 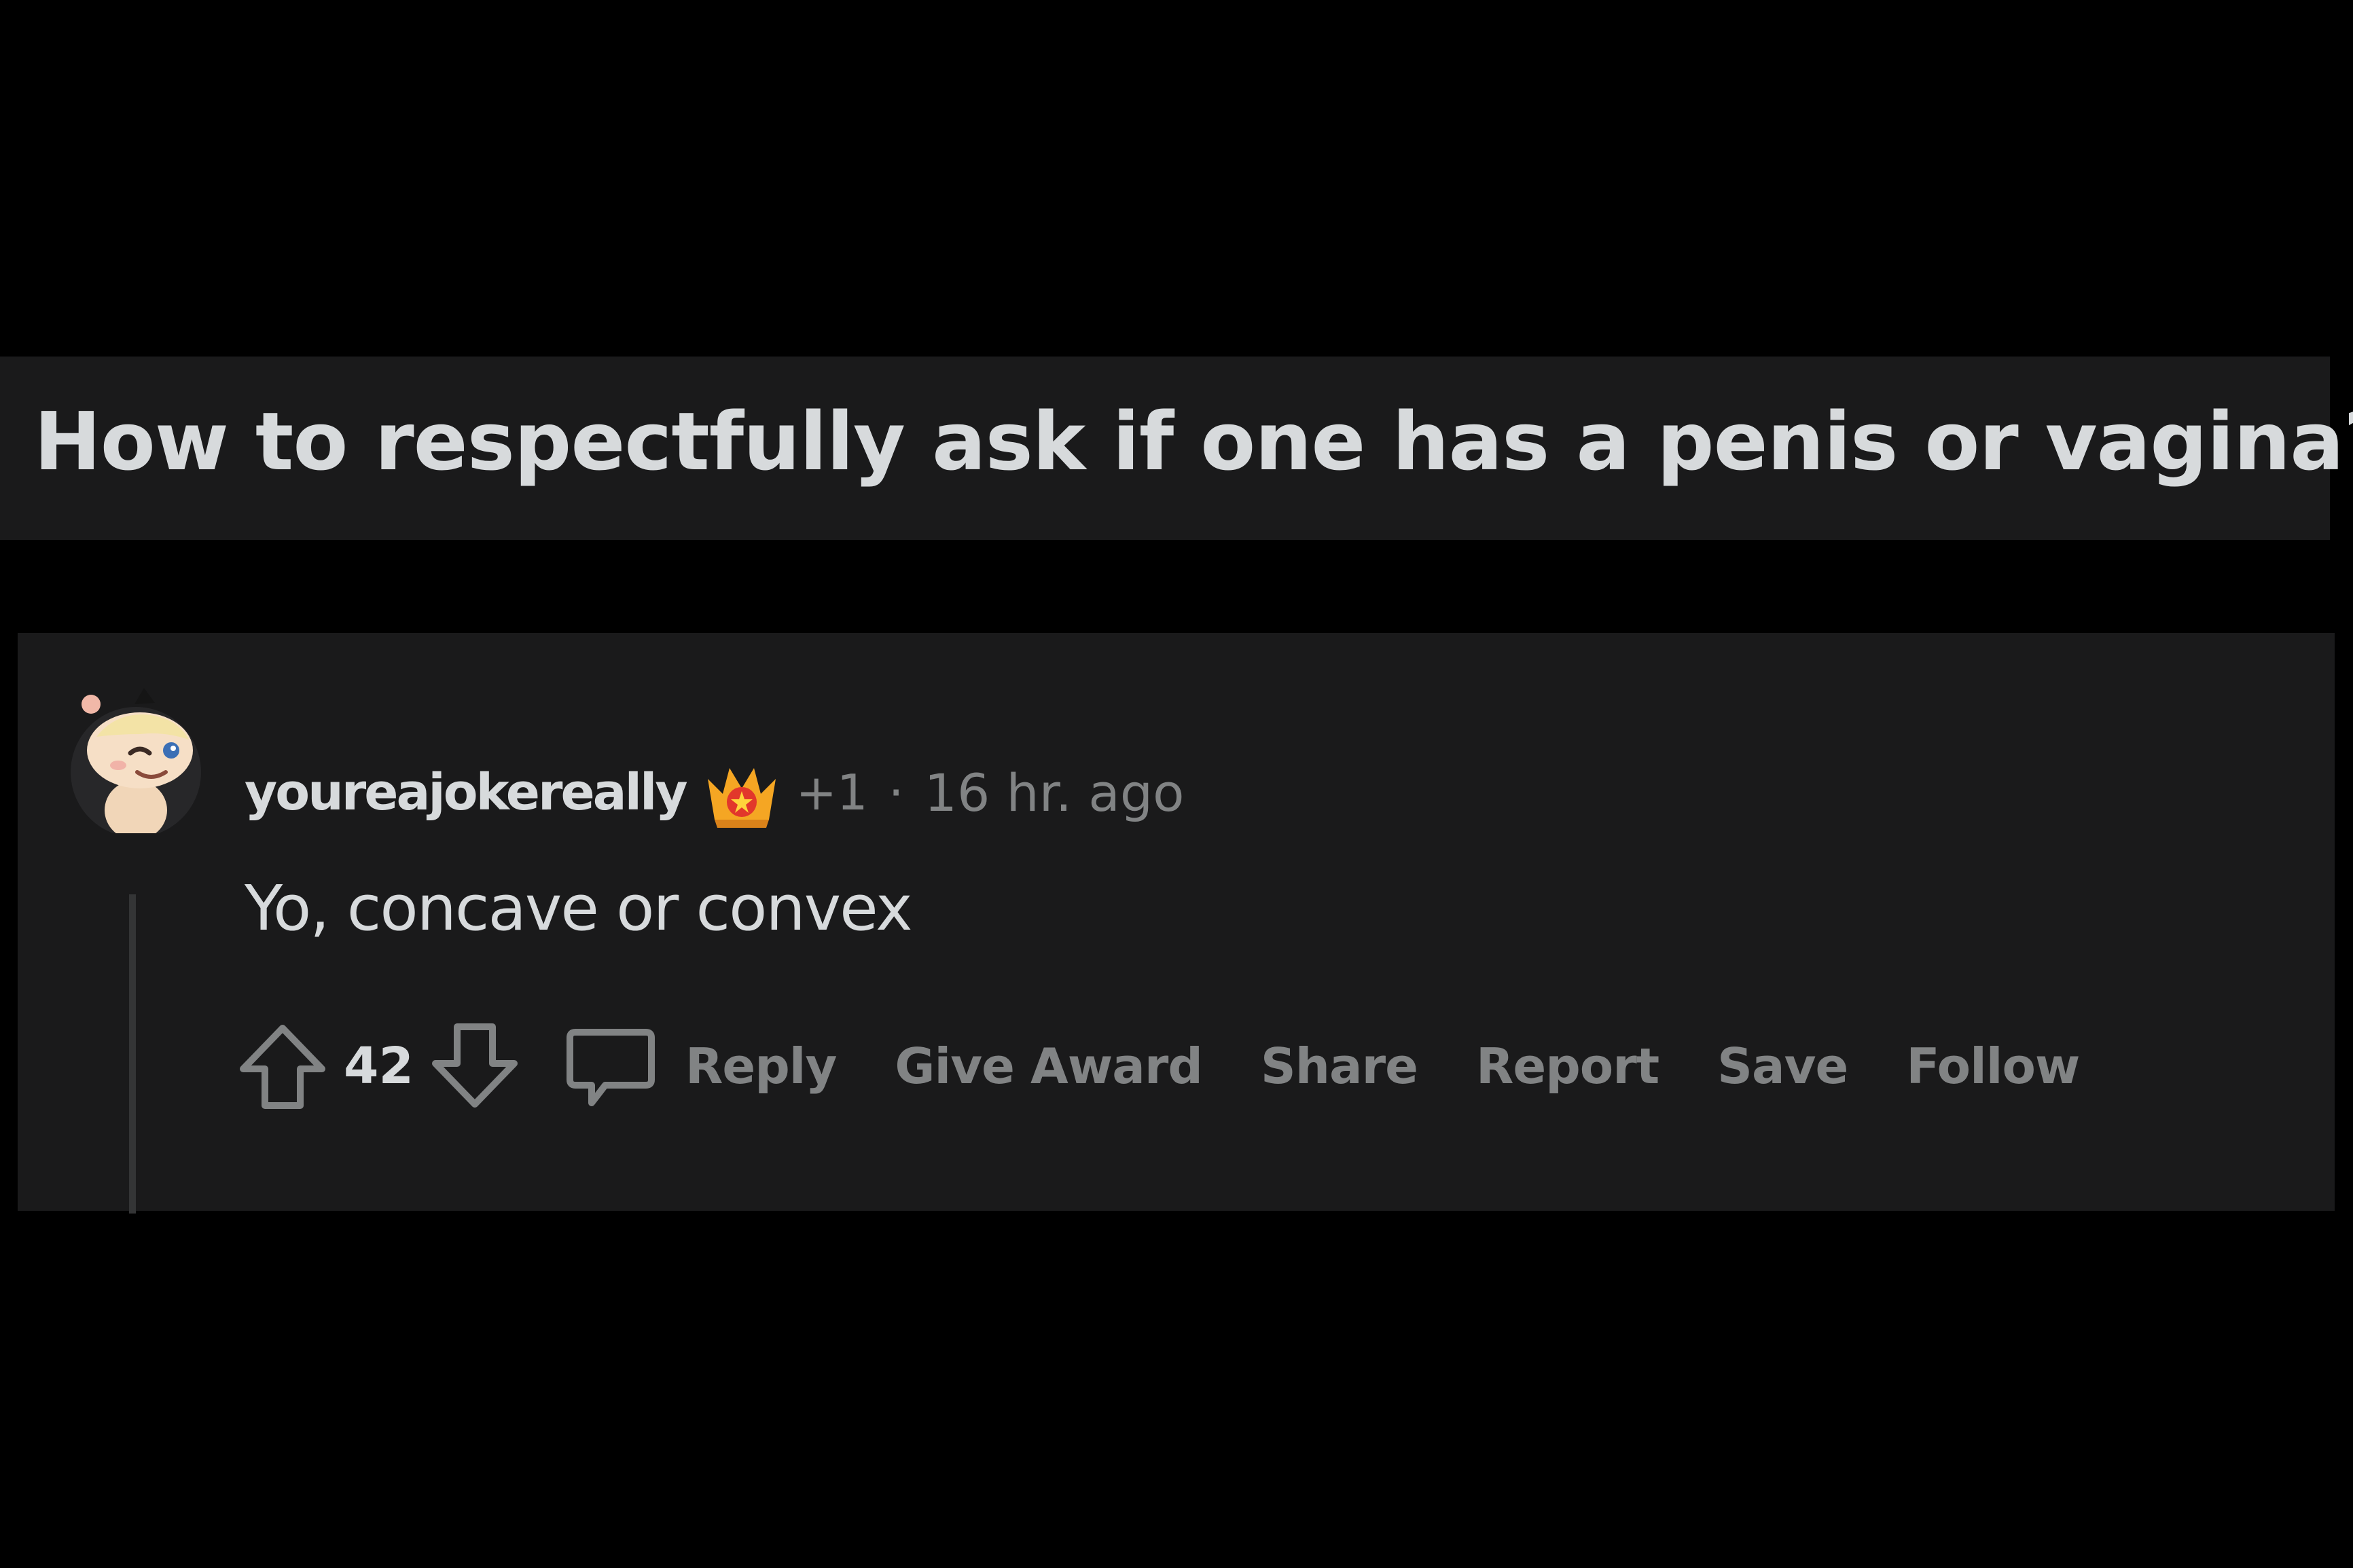 I want to click on award-count: +1, so click(x=831, y=793).